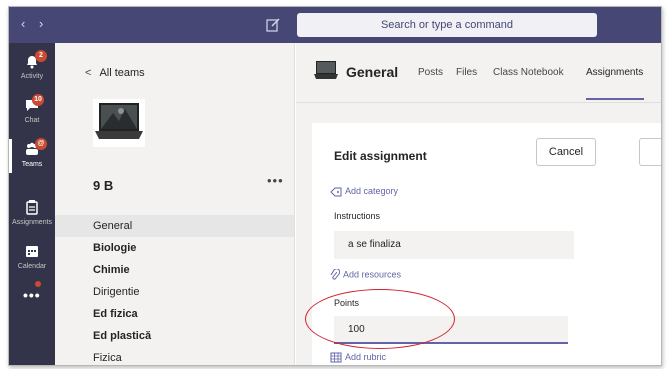 The image size is (670, 369). Describe the element at coordinates (454, 245) in the screenshot. I see `instructions-field: a se finaliza` at that location.